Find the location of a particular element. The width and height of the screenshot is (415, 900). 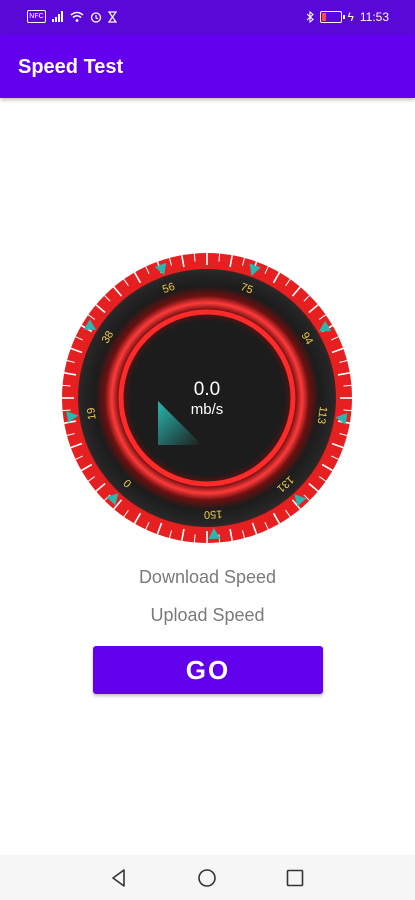

status-bar: NFC ϟ 11:53 is located at coordinates (207, 17).